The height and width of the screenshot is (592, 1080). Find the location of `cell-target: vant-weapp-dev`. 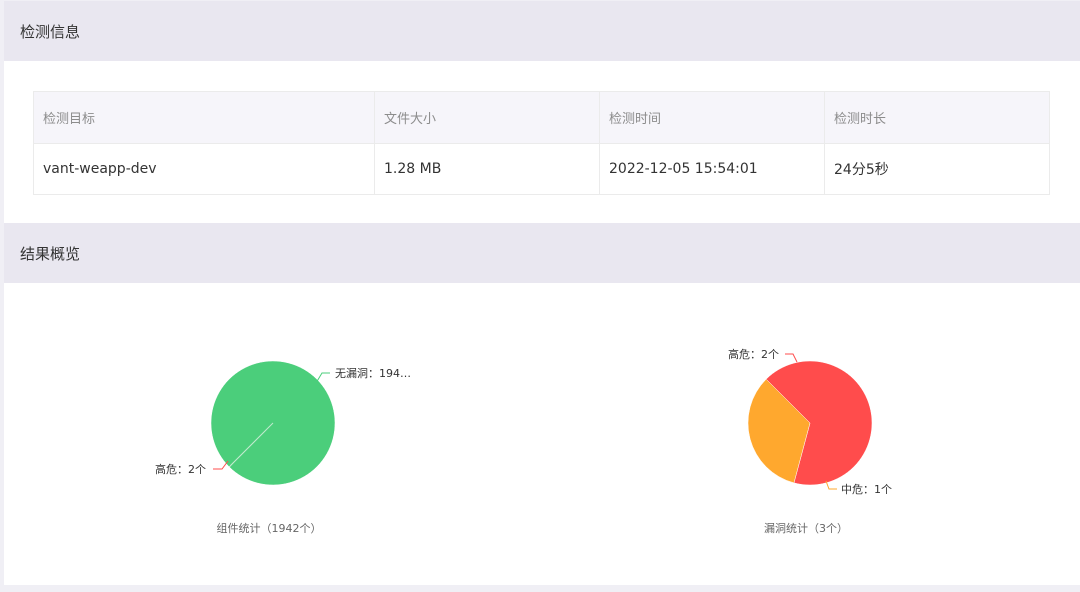

cell-target: vant-weapp-dev is located at coordinates (204, 169).